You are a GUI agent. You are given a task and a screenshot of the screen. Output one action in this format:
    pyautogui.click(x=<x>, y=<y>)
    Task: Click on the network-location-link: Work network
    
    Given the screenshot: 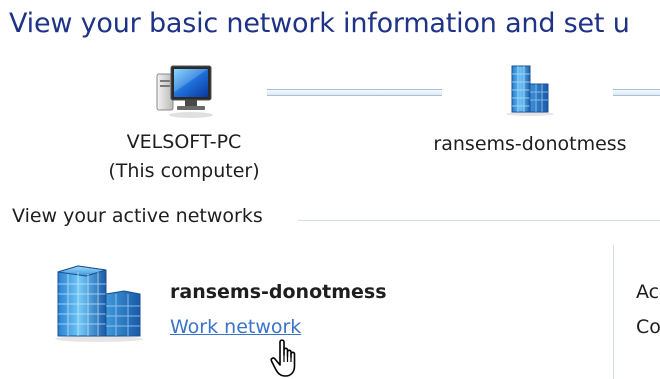 What is the action you would take?
    pyautogui.click(x=235, y=327)
    